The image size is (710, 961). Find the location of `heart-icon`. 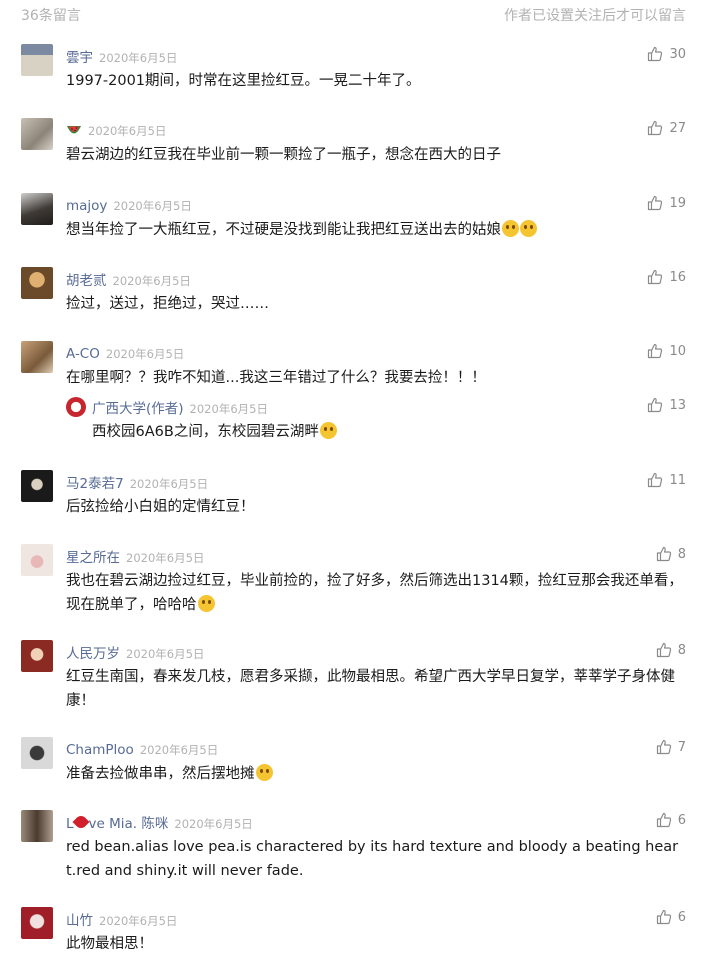

heart-icon is located at coordinates (81, 822).